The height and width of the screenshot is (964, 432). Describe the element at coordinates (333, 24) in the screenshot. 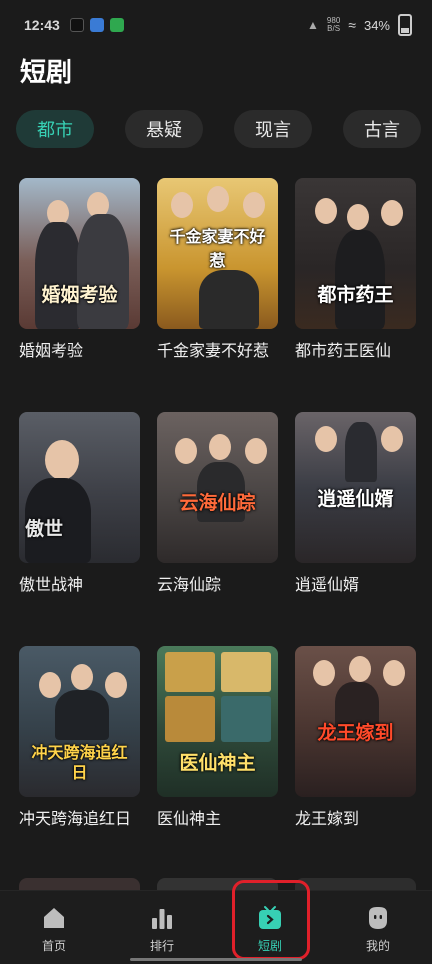

I see `network-speed: 980 B/S` at that location.